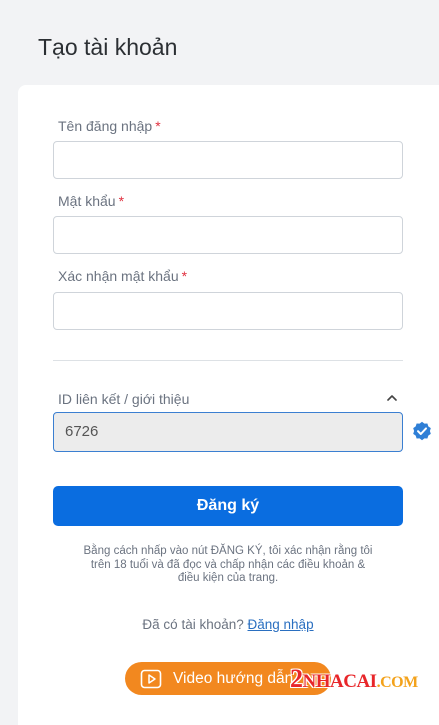 This screenshot has height=725, width=439. What do you see at coordinates (228, 432) in the screenshot?
I see `referral-input: 6726` at bounding box center [228, 432].